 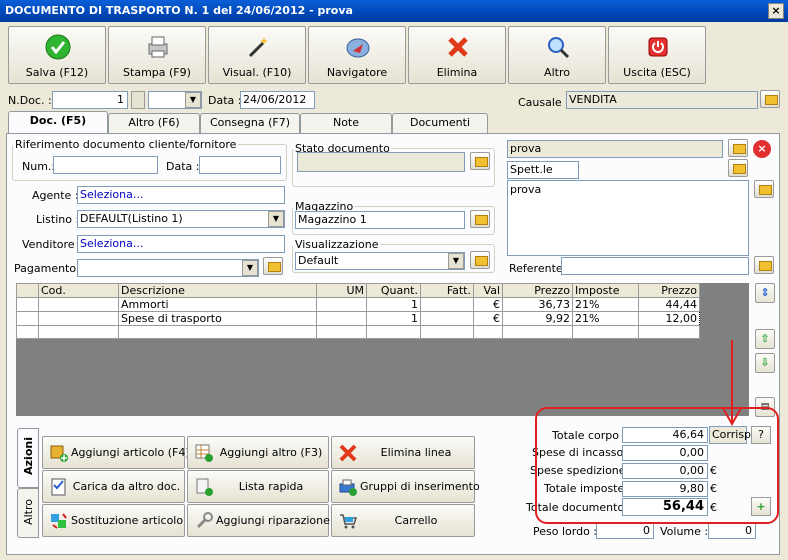 I want to click on tab-altro-side: Altro, so click(x=28, y=513).